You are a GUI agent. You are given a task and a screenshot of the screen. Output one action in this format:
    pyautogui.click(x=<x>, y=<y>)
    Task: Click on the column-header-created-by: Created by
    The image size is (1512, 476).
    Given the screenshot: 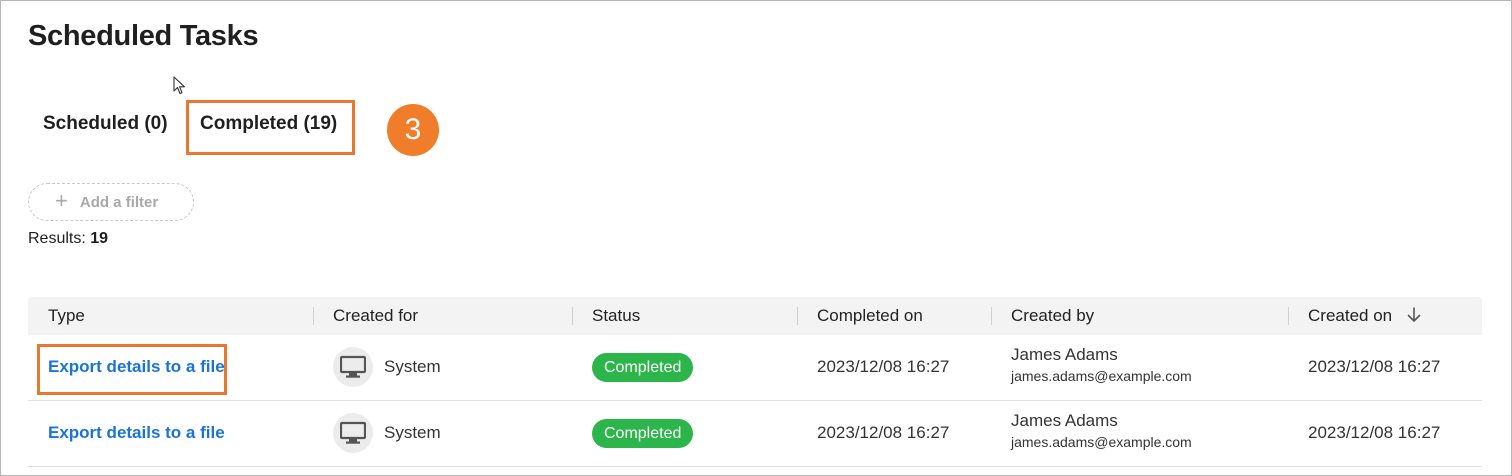 What is the action you would take?
    pyautogui.click(x=1052, y=316)
    